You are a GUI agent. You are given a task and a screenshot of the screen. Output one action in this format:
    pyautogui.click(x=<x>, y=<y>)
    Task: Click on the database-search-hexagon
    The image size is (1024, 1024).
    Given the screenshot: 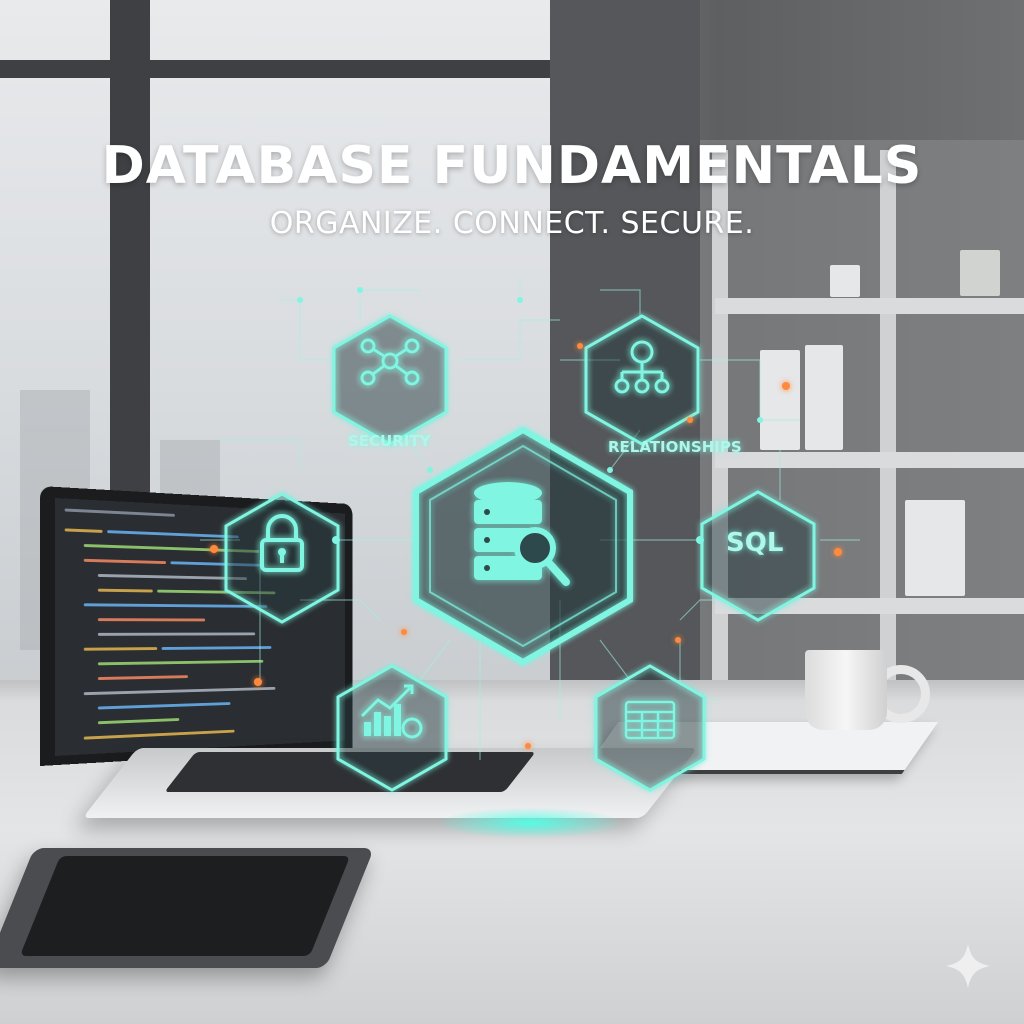 What is the action you would take?
    pyautogui.click(x=523, y=546)
    